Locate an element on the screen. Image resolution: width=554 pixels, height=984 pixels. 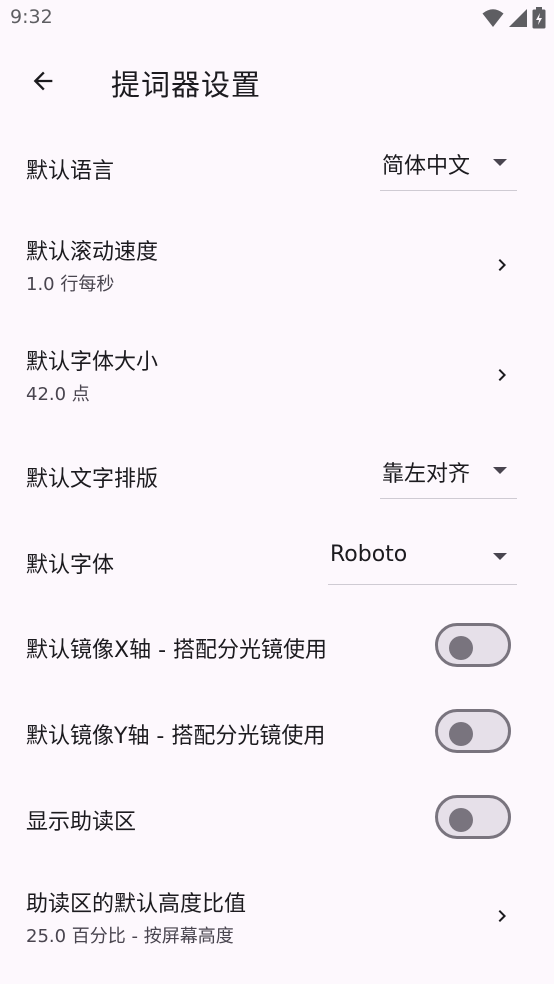
default-text-alignment-value: 靠左对齐 is located at coordinates (426, 474).